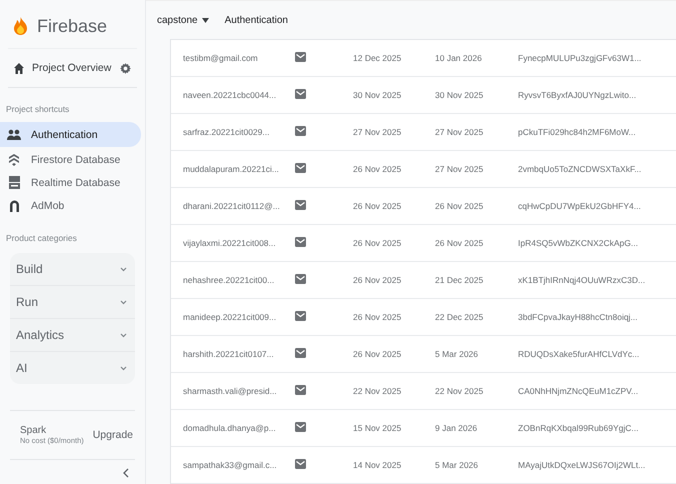 The height and width of the screenshot is (484, 676). What do you see at coordinates (377, 58) in the screenshot?
I see `created-date-cell-text: 12 Dec 2025` at bounding box center [377, 58].